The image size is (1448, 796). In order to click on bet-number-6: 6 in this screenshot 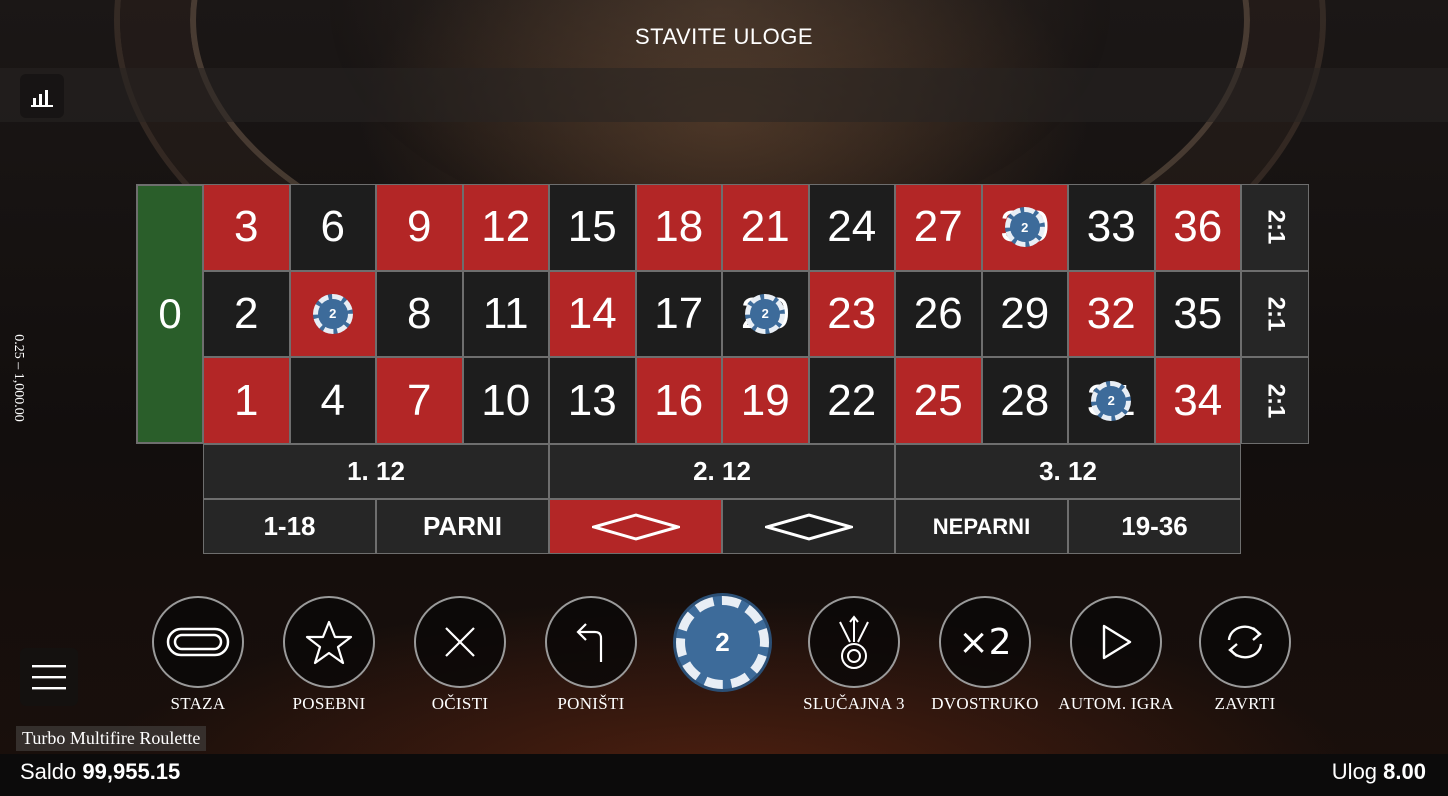, I will do `click(332, 227)`.